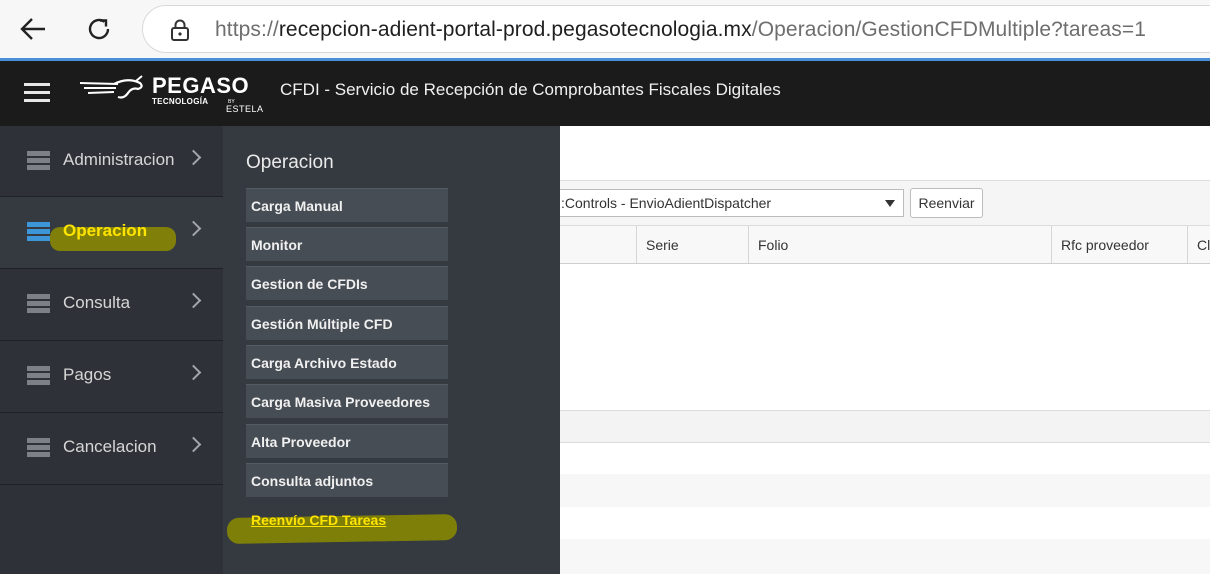 This screenshot has height=574, width=1210. What do you see at coordinates (347, 244) in the screenshot?
I see `menu-item-monitor: Monitor` at bounding box center [347, 244].